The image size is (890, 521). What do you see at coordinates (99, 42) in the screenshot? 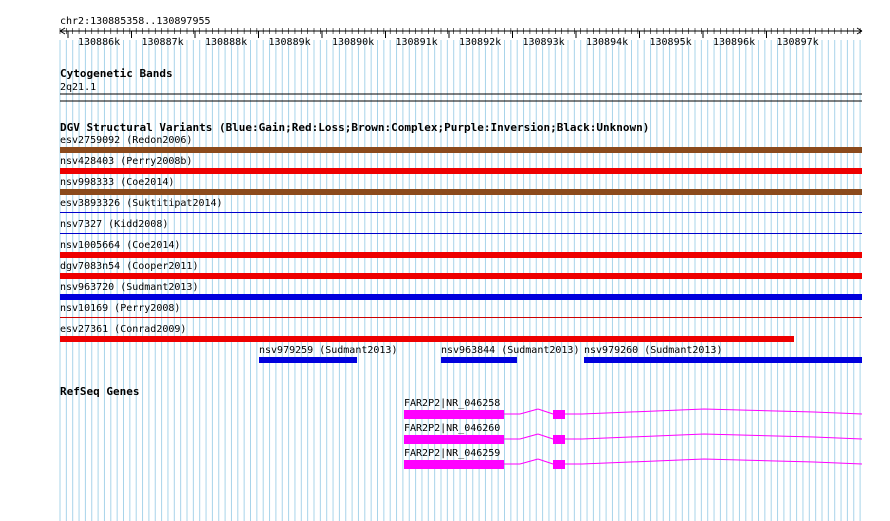
I see `ruler-tick-label: 130886k` at bounding box center [99, 42].